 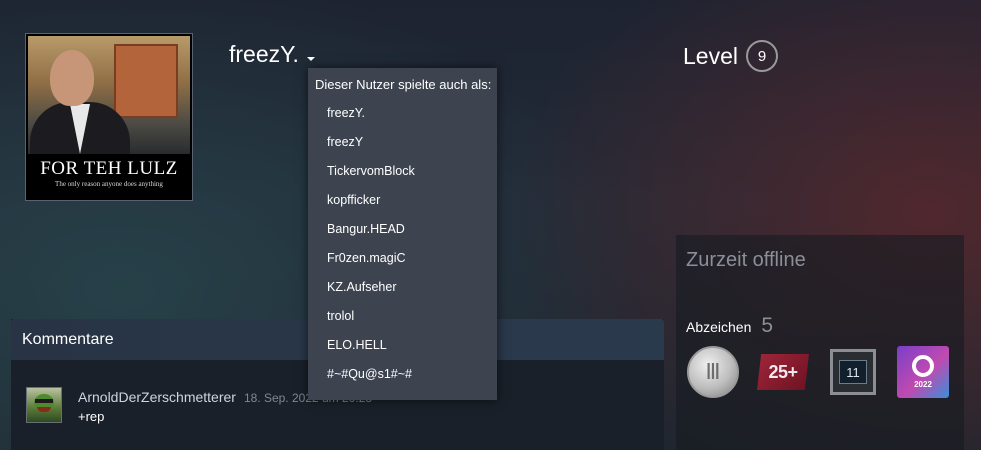 I want to click on comment-author: ArnoldDerZerschmetterer, so click(x=157, y=397).